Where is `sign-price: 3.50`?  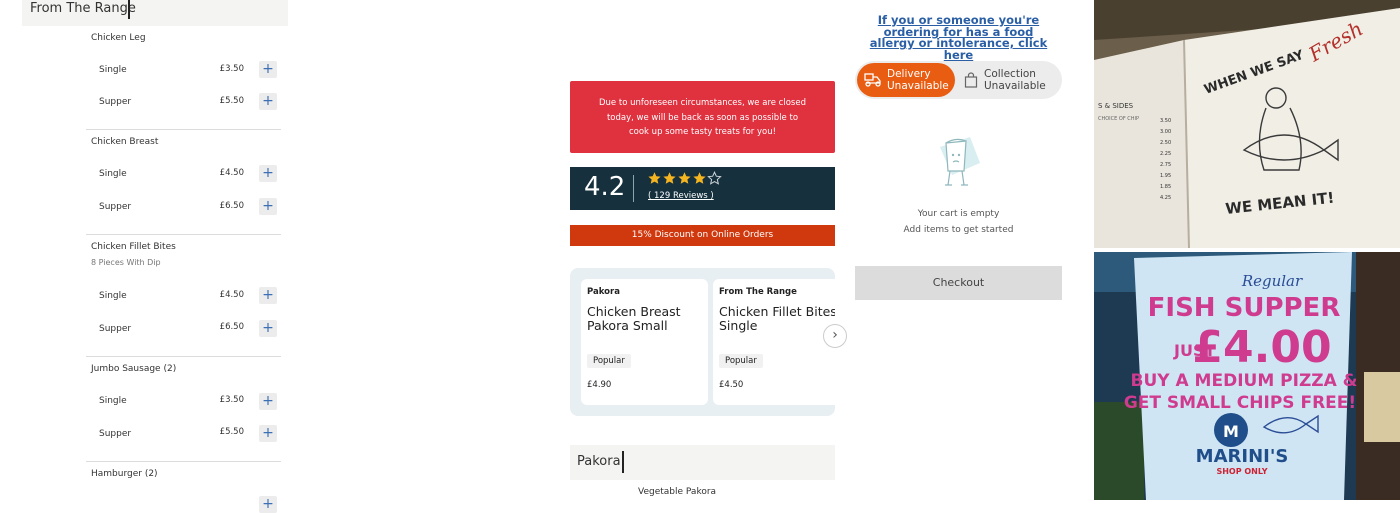 sign-price: 3.50 is located at coordinates (1165, 121).